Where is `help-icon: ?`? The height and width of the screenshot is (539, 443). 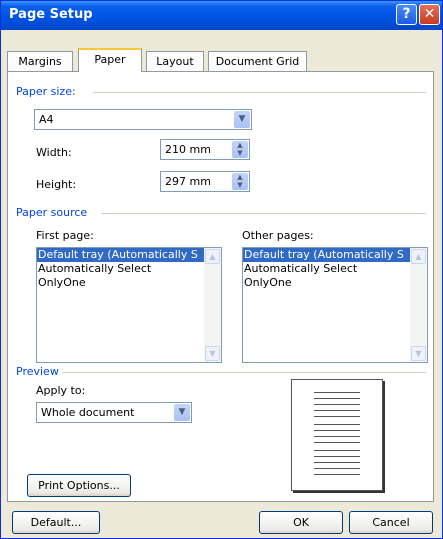
help-icon: ? is located at coordinates (406, 14).